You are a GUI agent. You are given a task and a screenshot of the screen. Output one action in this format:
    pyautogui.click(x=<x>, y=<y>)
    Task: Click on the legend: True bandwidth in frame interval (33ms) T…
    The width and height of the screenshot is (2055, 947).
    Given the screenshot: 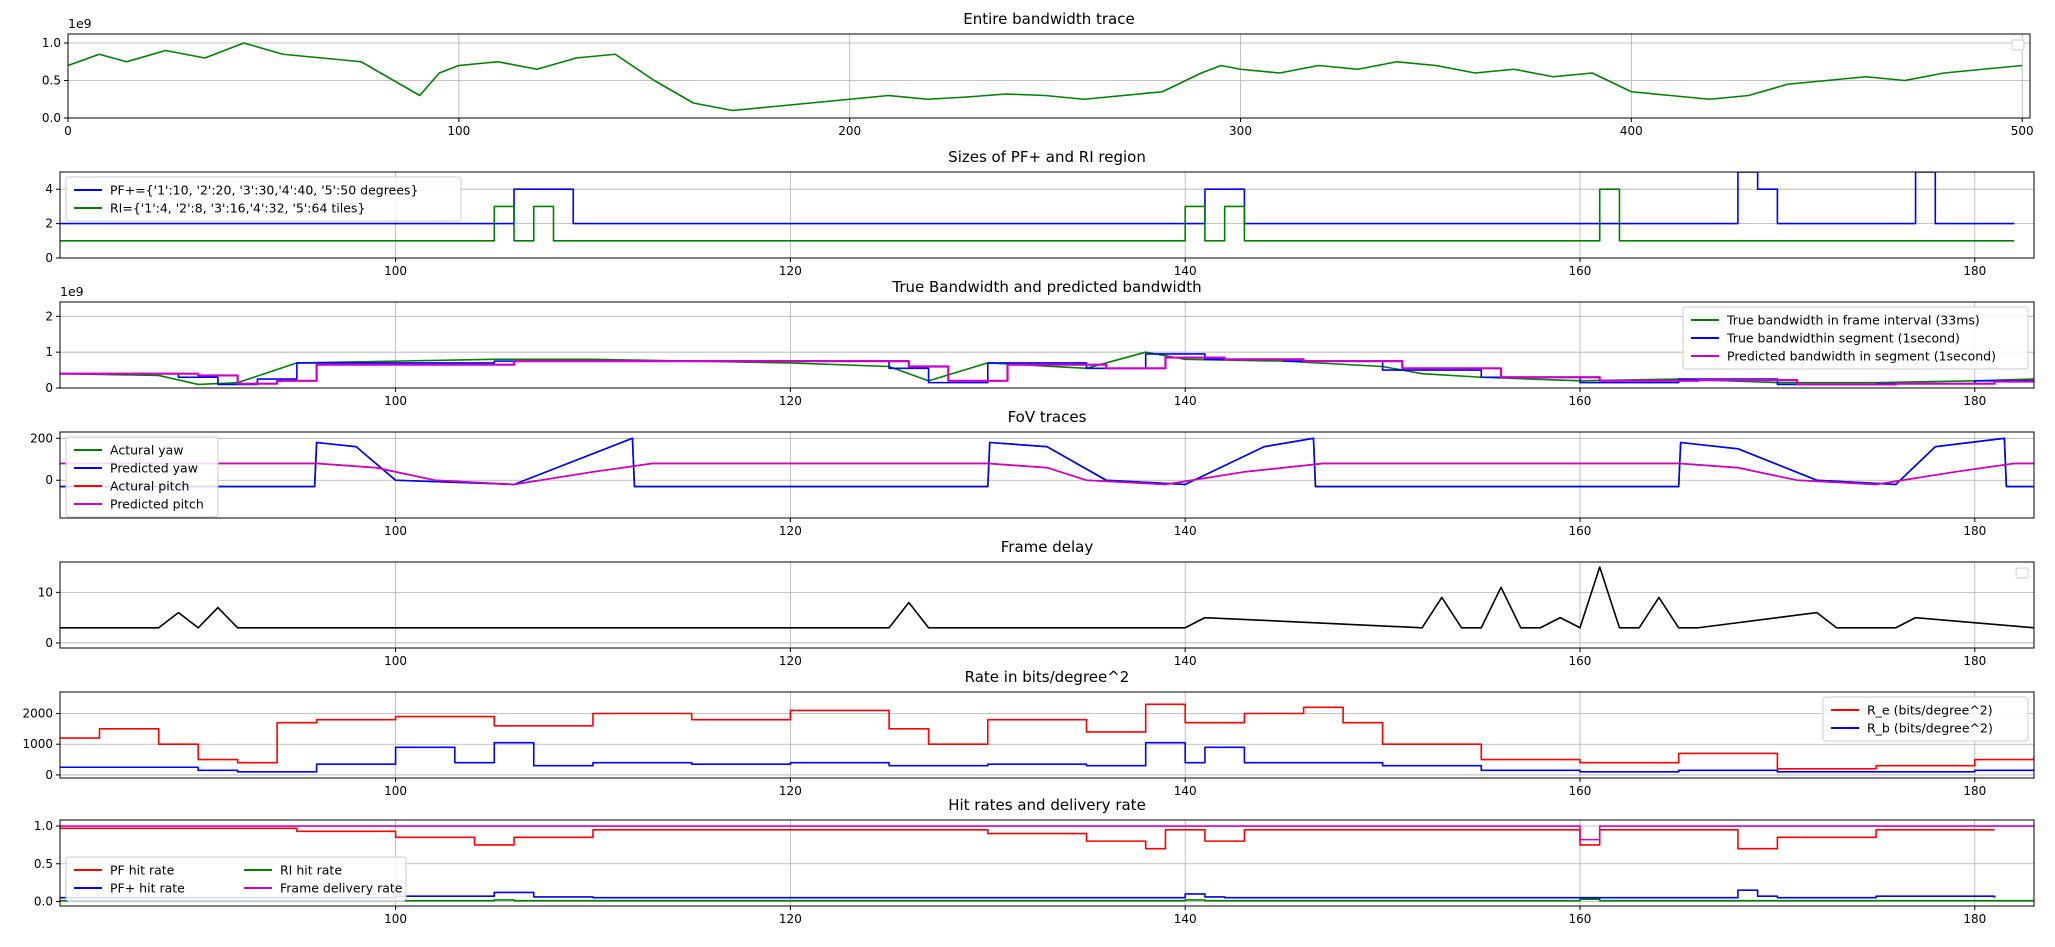 What is the action you would take?
    pyautogui.click(x=1855, y=338)
    